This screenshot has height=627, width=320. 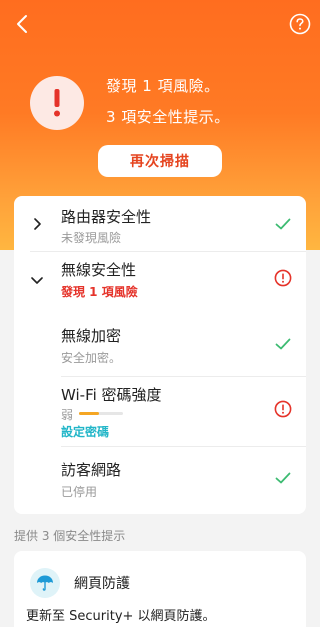 I want to click on chevron-right-icon, so click(x=37, y=224).